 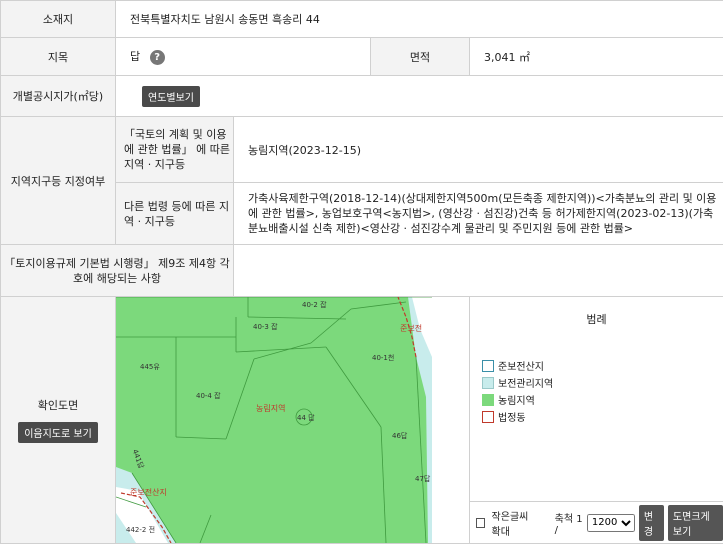 What do you see at coordinates (150, 367) in the screenshot?
I see `map-label-445: 445유` at bounding box center [150, 367].